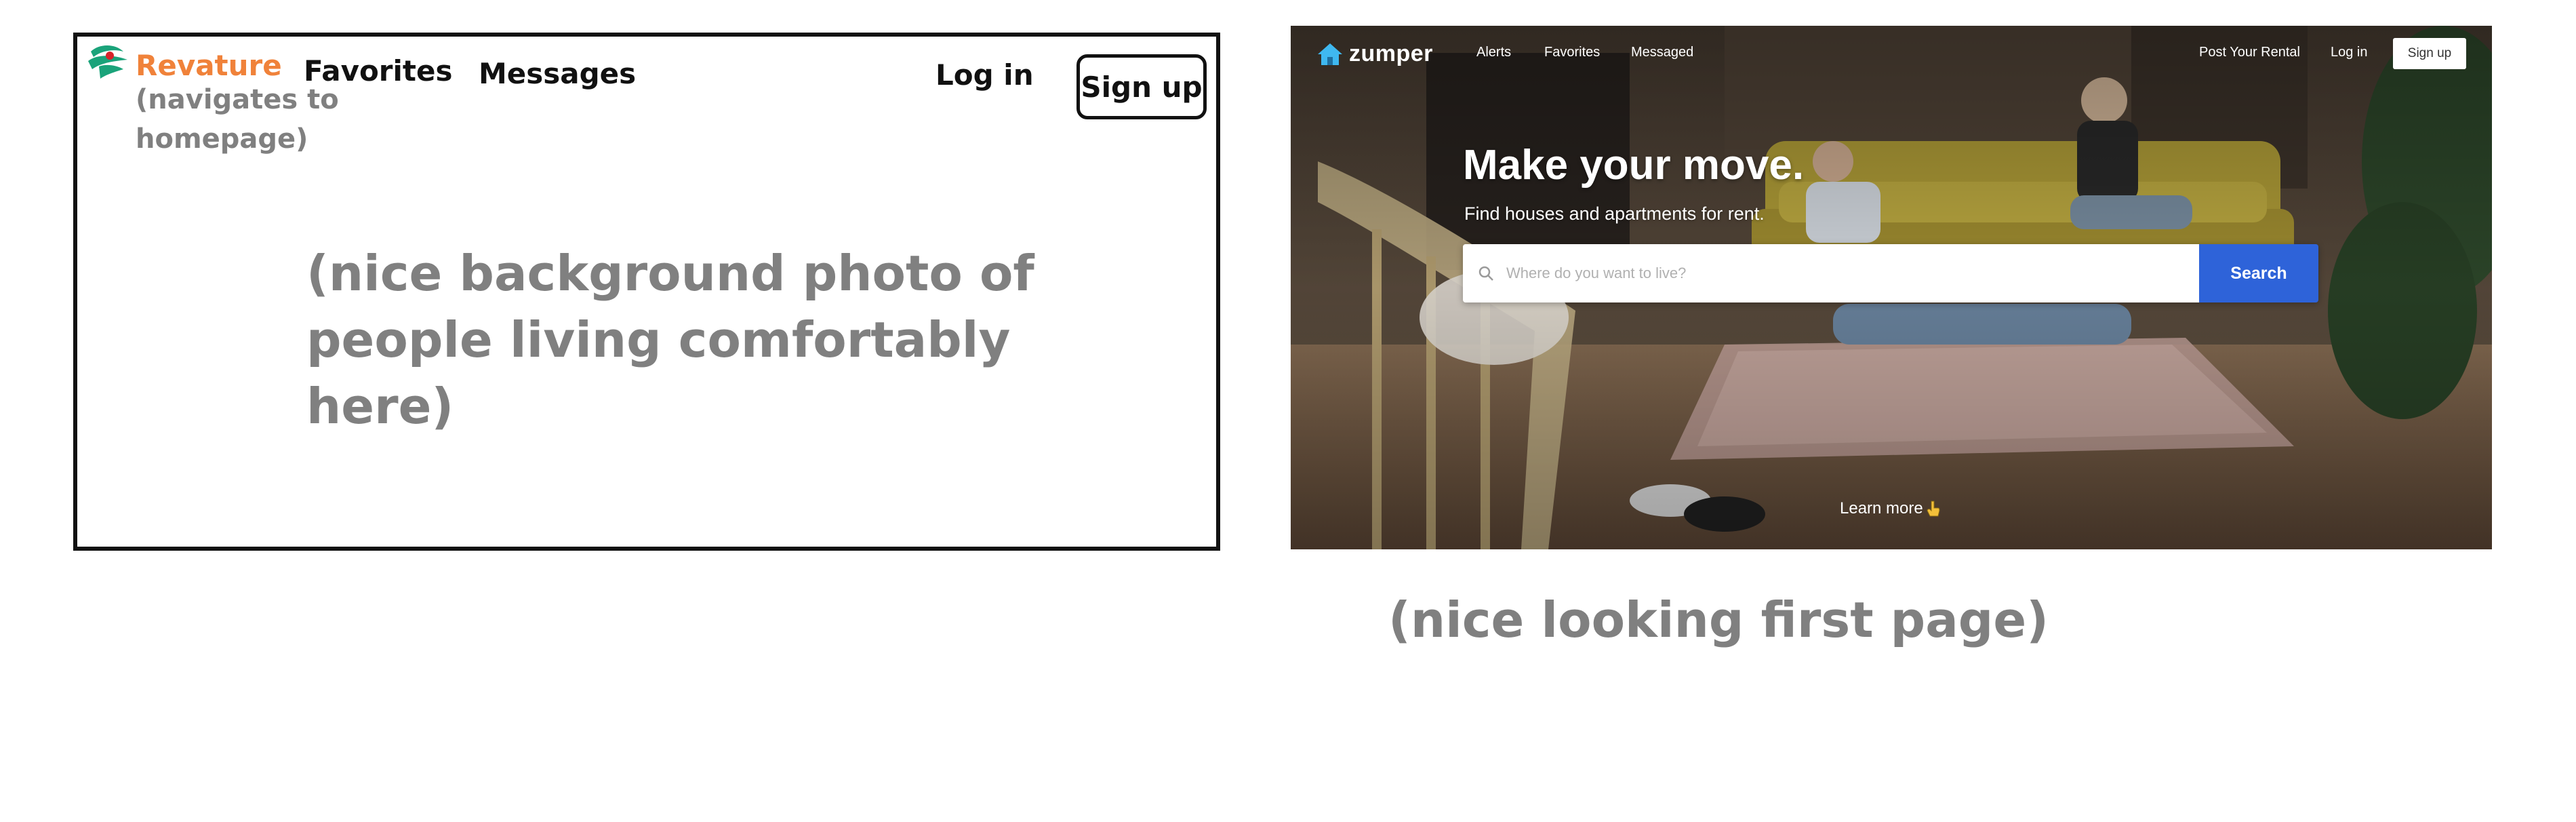 This screenshot has height=822, width=2576. I want to click on brand-link: Revature, so click(209, 65).